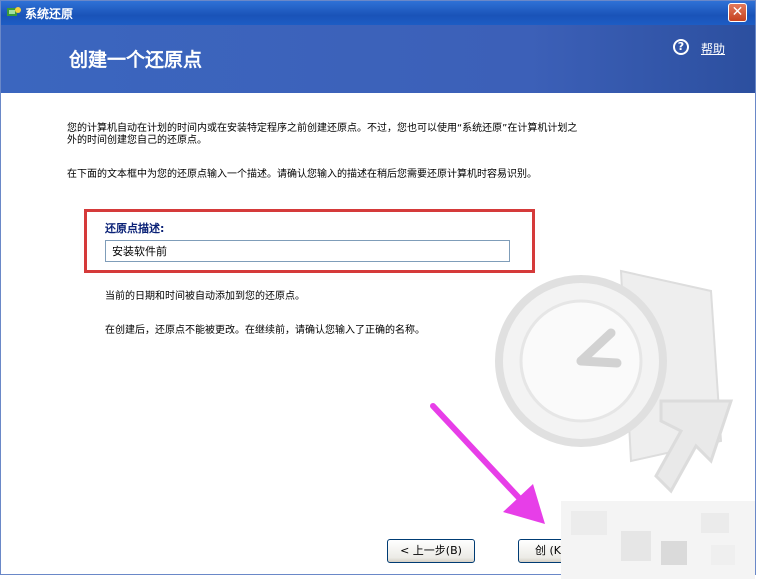 The image size is (762, 580). Describe the element at coordinates (49, 14) in the screenshot. I see `window-title: 系统还原` at that location.